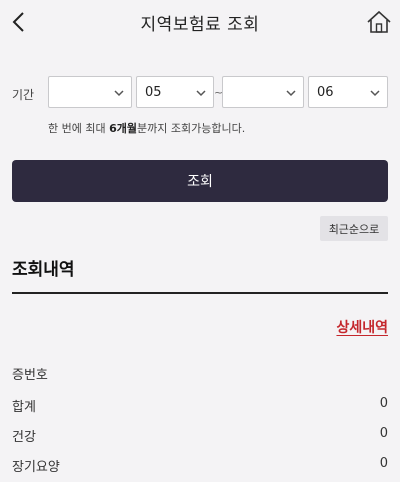 This screenshot has width=400, height=482. I want to click on row-label: 합계, so click(24, 407).